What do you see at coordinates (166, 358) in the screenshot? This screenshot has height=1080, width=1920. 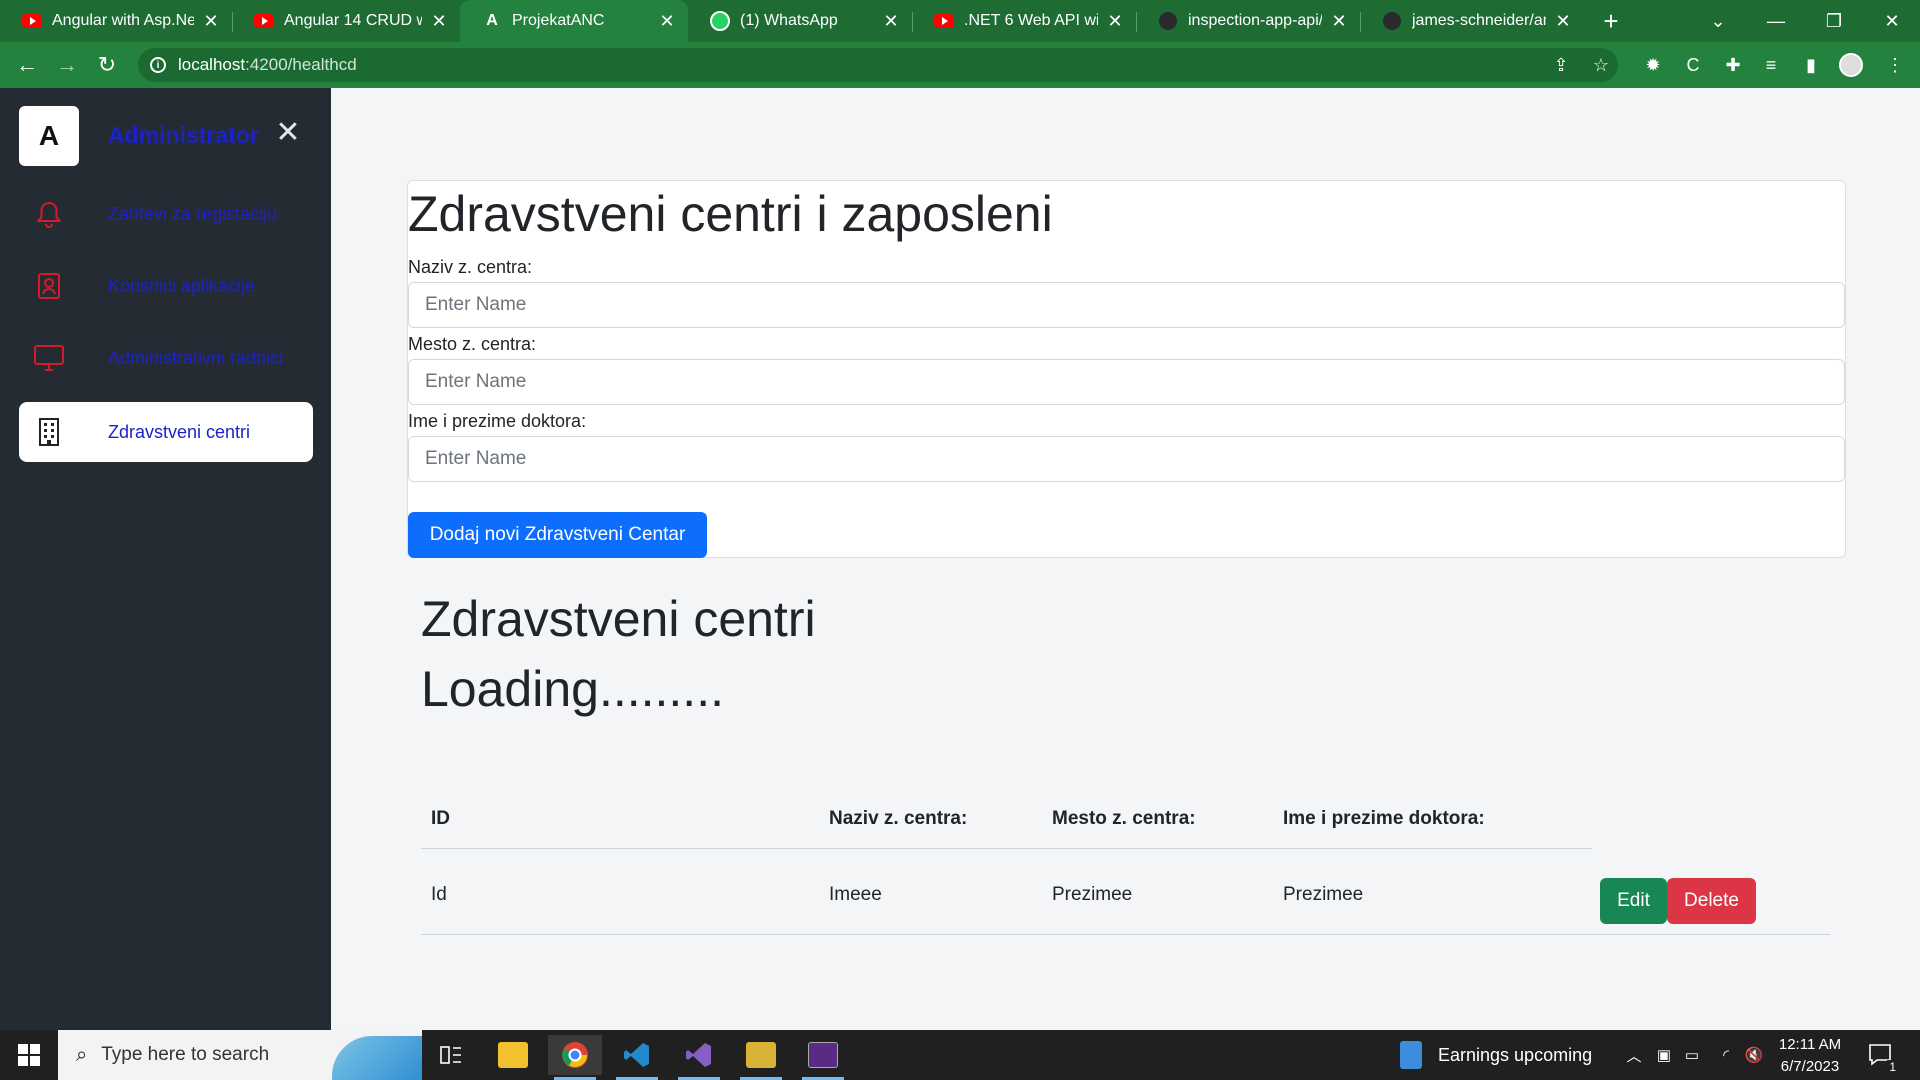 I see `sidebar-item-admin-workers: Administrativni radnici` at bounding box center [166, 358].